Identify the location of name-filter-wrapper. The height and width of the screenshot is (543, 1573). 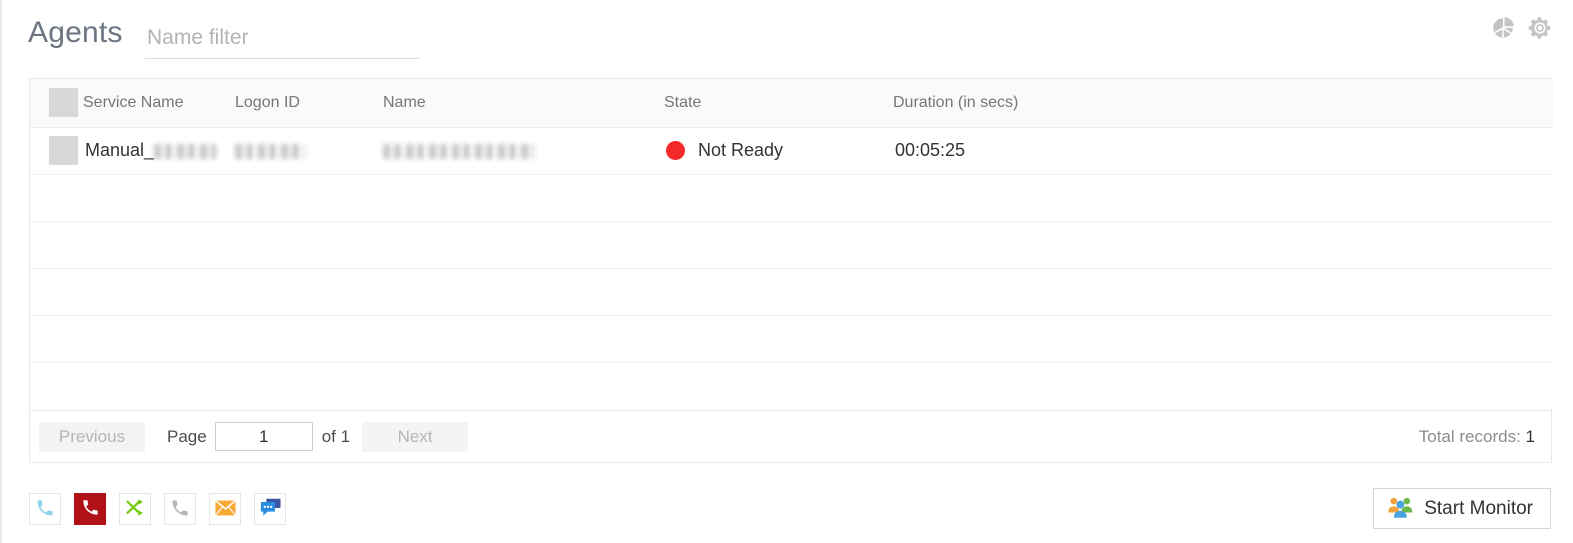
(282, 42).